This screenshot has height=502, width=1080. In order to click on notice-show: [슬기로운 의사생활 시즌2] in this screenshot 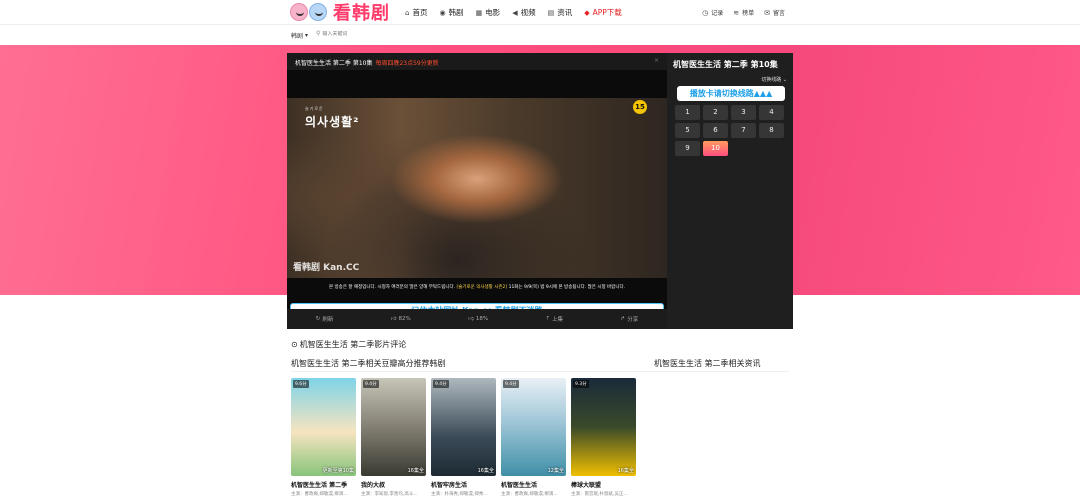, I will do `click(482, 287)`.